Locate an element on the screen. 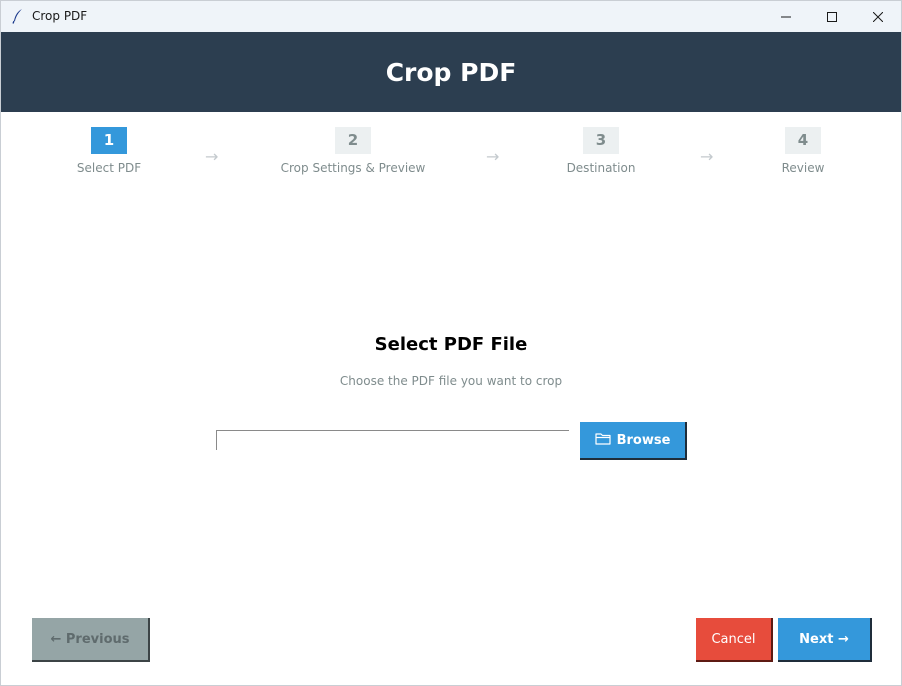 The image size is (902, 686). step-destination: 3 Destination is located at coordinates (601, 151).